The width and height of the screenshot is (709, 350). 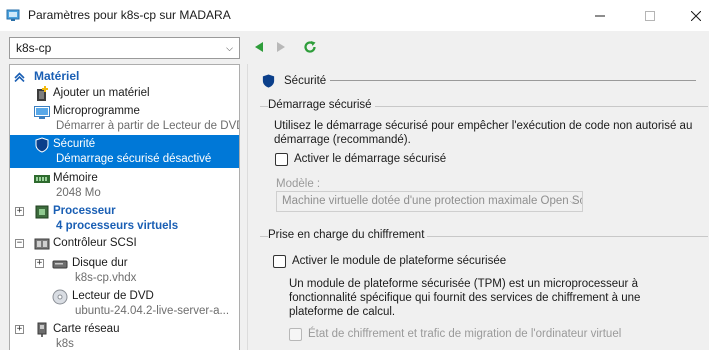 I want to click on back-arrow-icon, so click(x=259, y=47).